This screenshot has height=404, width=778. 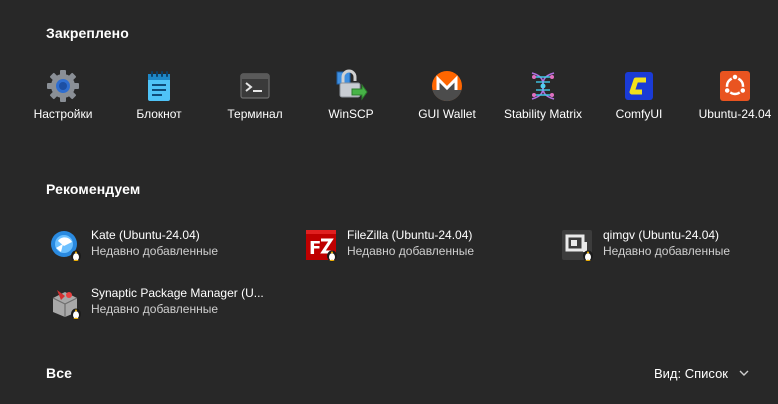 I want to click on recommended-item-kate: Kate (Ubuntu-24.04) Недавно добавленные, so click(x=166, y=244).